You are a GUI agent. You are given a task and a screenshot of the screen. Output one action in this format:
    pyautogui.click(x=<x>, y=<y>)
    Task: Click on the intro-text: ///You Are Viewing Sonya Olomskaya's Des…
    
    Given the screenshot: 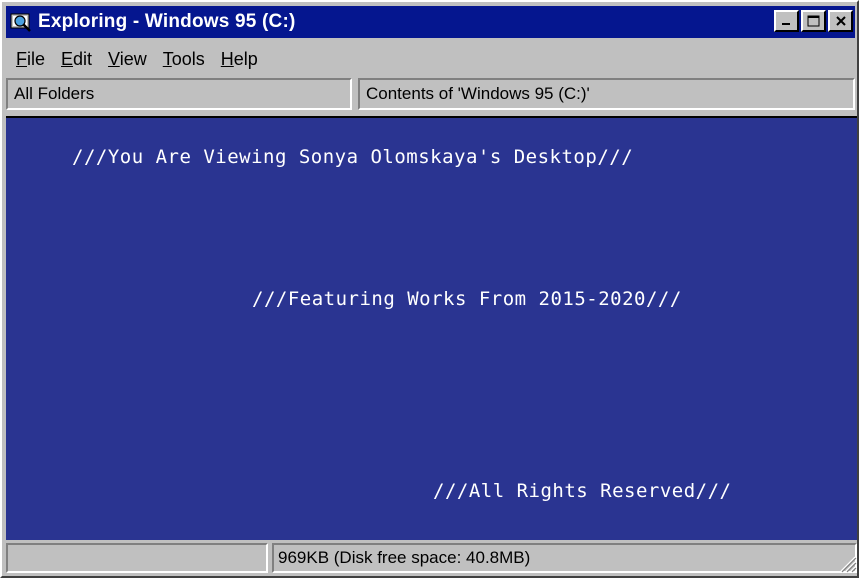 What is the action you would take?
    pyautogui.click(x=353, y=157)
    